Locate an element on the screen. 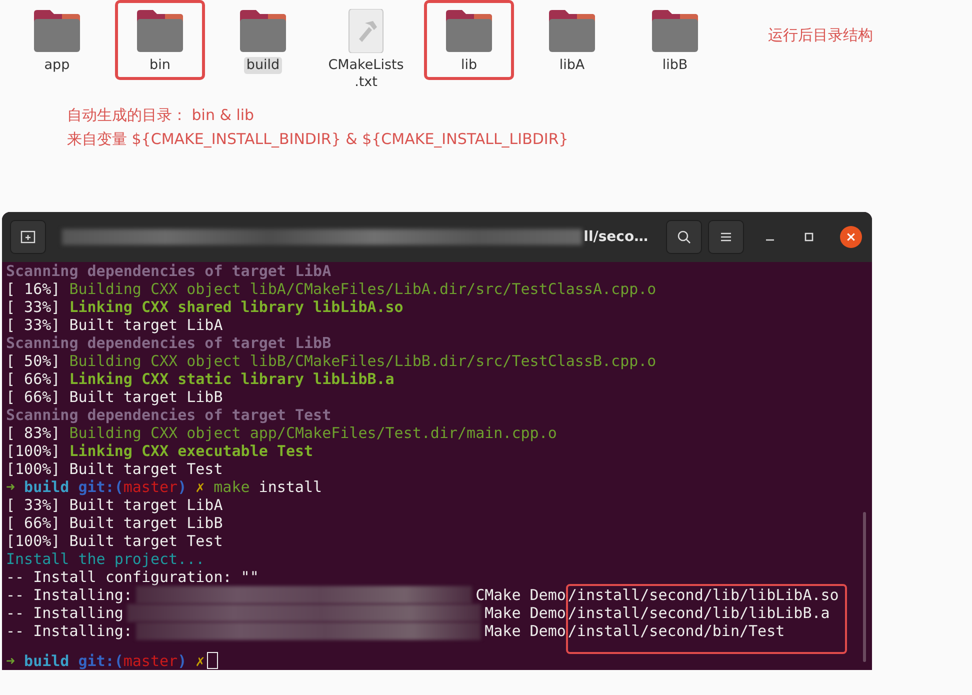 This screenshot has width=972, height=695. close-button is located at coordinates (851, 237).